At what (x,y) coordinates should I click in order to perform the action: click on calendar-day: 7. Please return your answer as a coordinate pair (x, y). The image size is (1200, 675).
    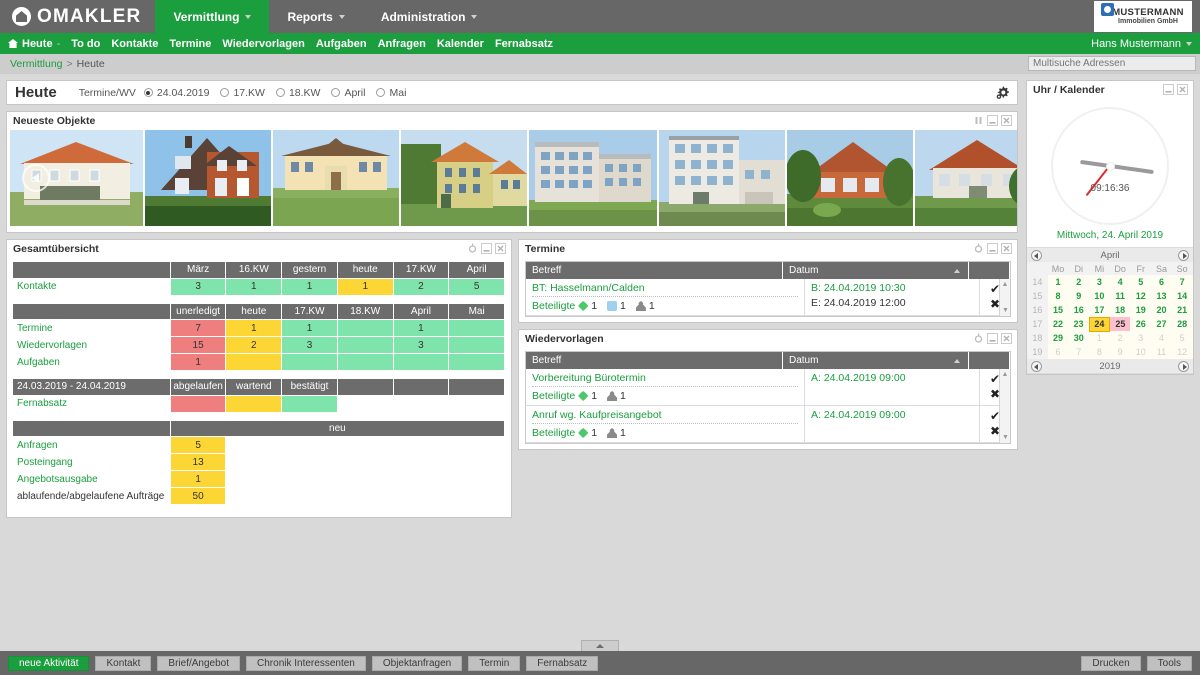
    Looking at the image, I should click on (1182, 282).